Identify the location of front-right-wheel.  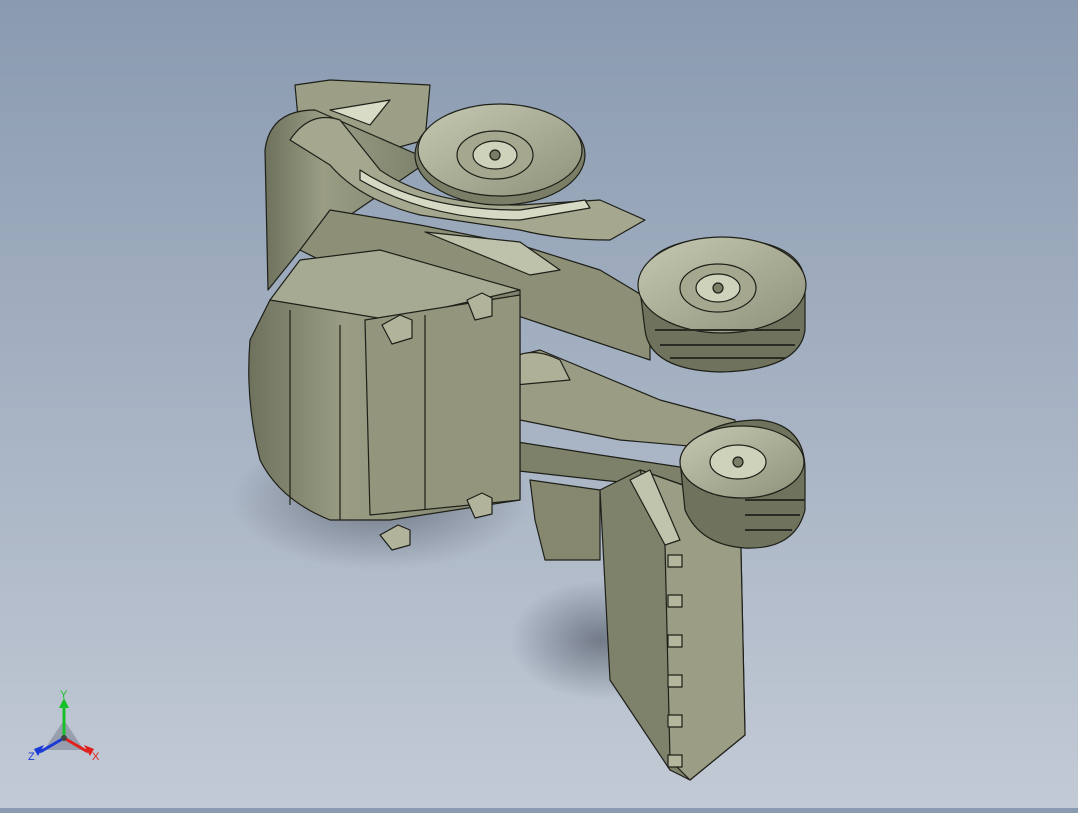
(722, 304).